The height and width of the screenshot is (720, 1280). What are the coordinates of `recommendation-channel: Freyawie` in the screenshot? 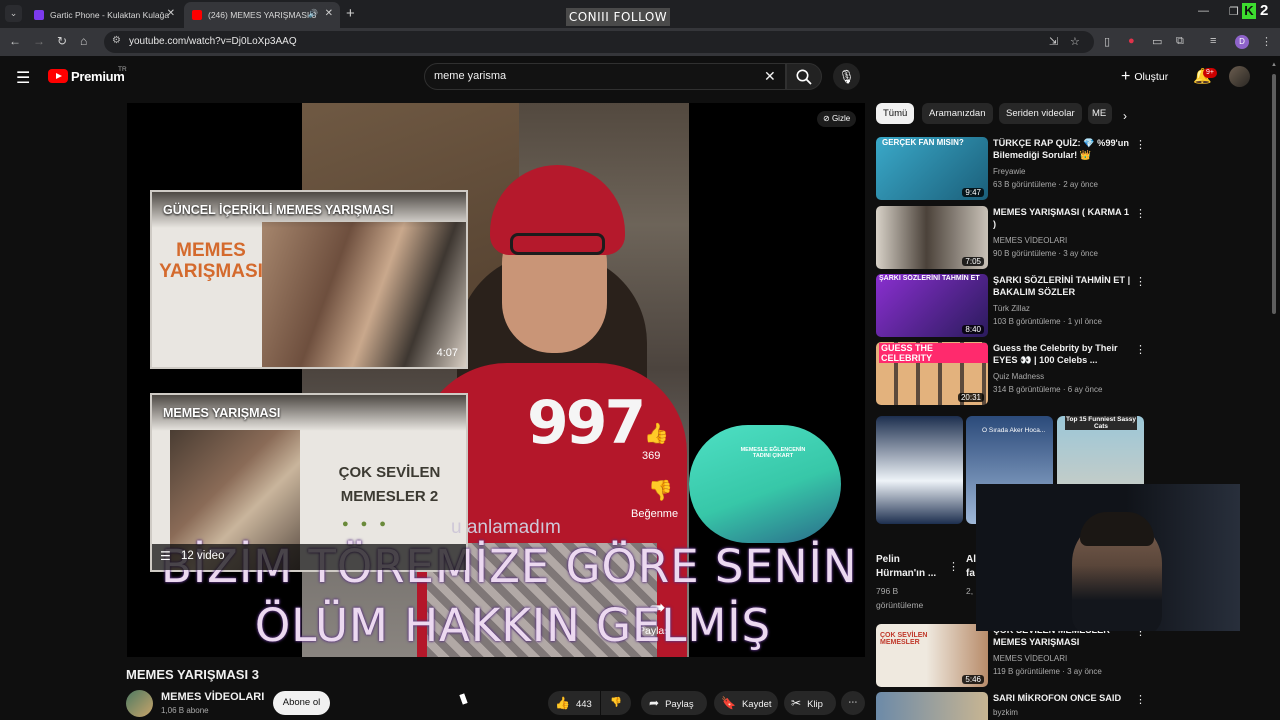 It's located at (1009, 171).